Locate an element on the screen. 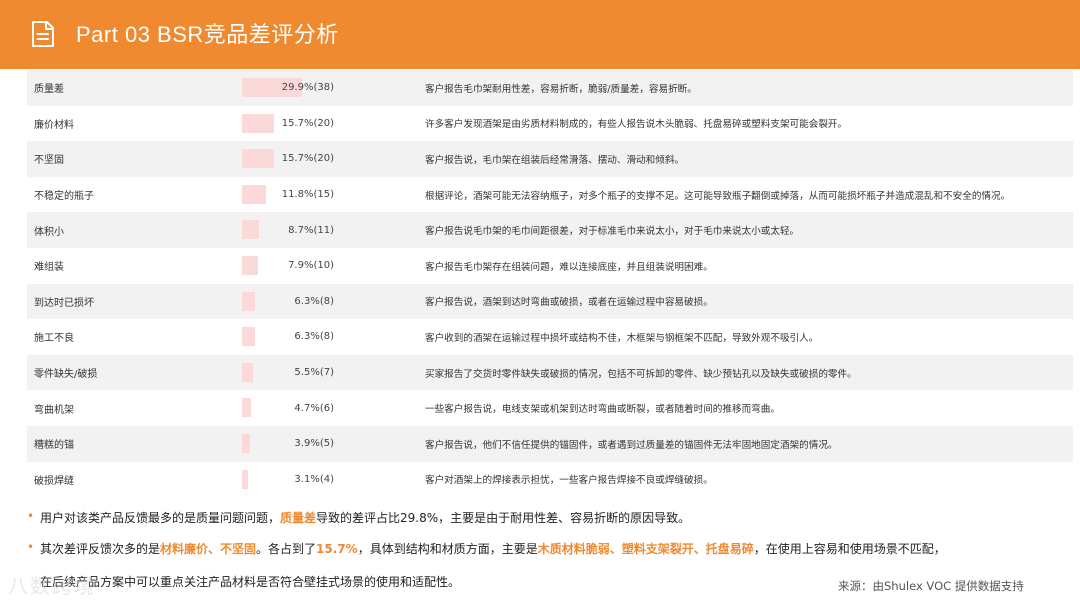 The width and height of the screenshot is (1080, 607). issue-name: 零件缺失/破损 is located at coordinates (66, 375).